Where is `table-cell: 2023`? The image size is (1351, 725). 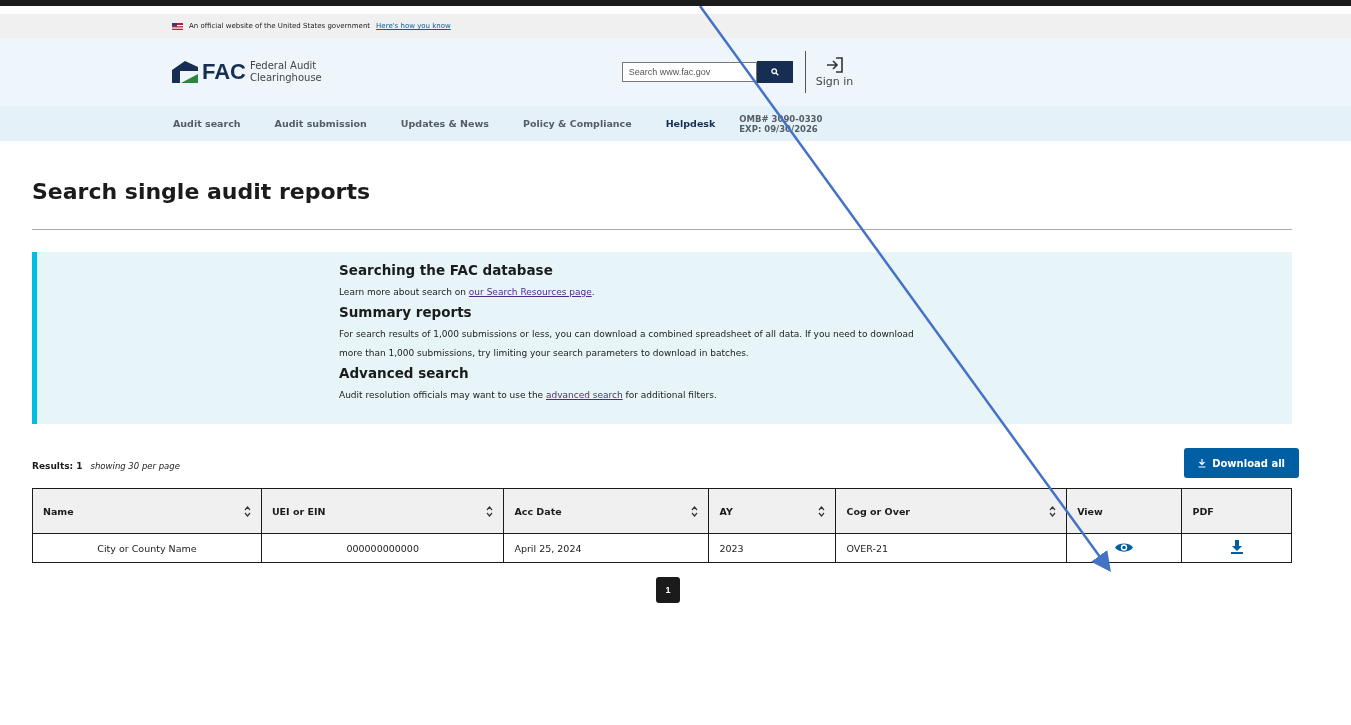
table-cell: 2023 is located at coordinates (772, 548).